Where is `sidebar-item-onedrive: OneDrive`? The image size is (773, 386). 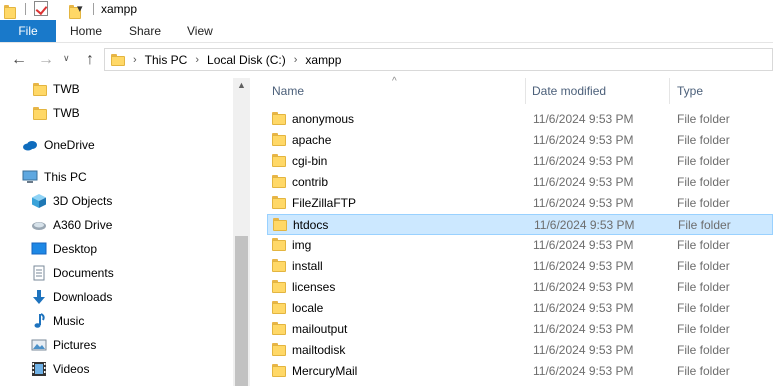 sidebar-item-onedrive: OneDrive is located at coordinates (58, 145).